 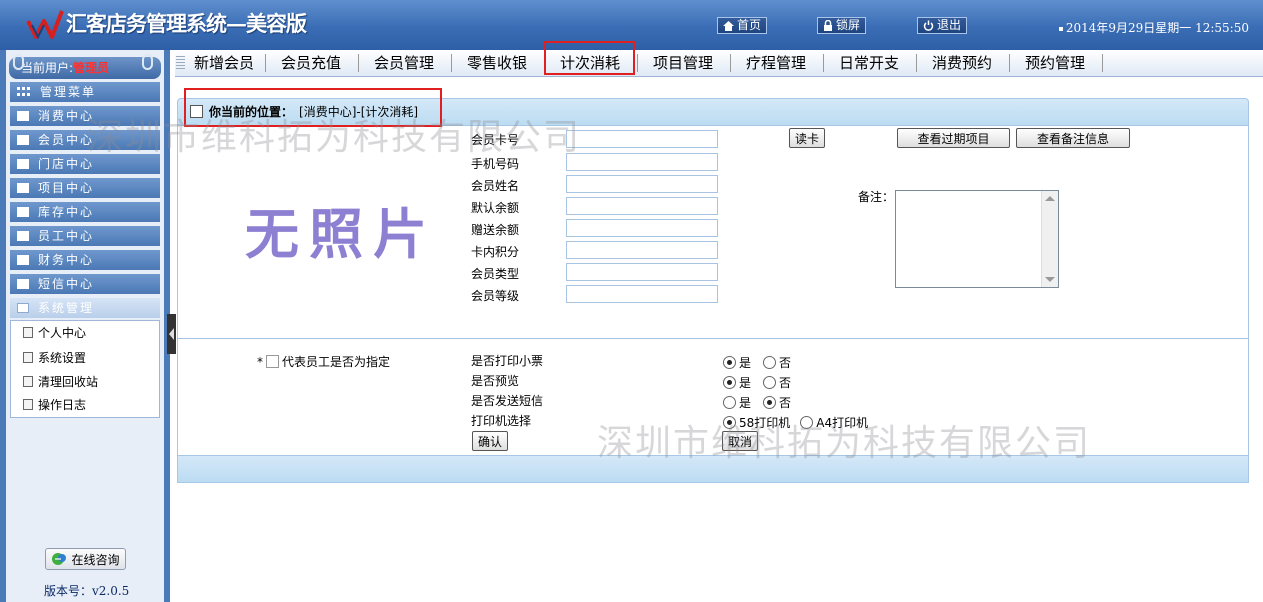 I want to click on member-photo-placeholder: 无照片, so click(x=341, y=234).